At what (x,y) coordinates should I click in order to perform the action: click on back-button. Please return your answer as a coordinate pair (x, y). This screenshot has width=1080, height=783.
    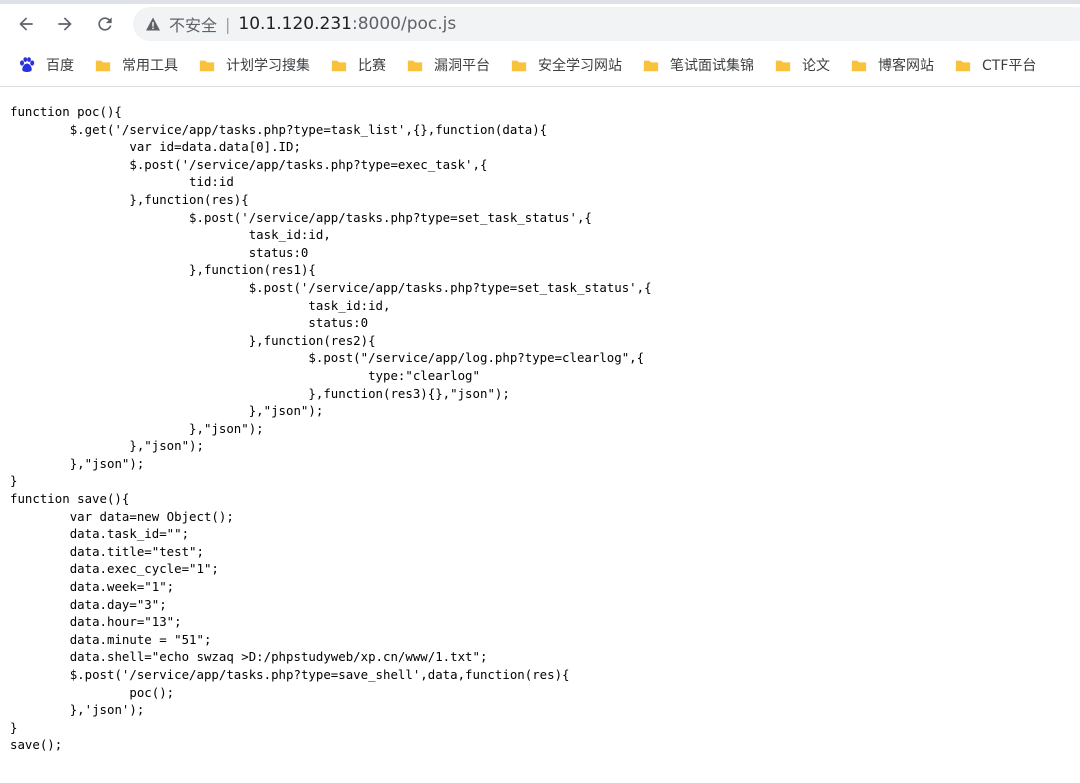
    Looking at the image, I should click on (26, 24).